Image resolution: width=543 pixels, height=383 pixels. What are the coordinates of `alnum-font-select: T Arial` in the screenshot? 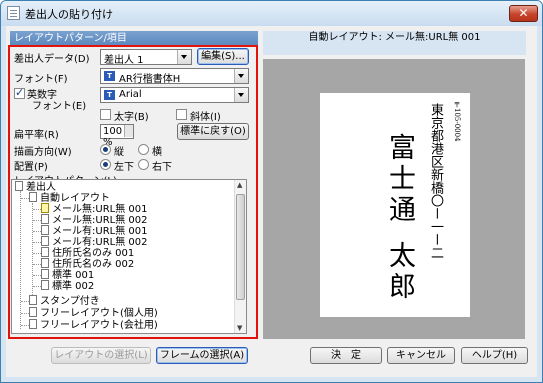 It's located at (174, 95).